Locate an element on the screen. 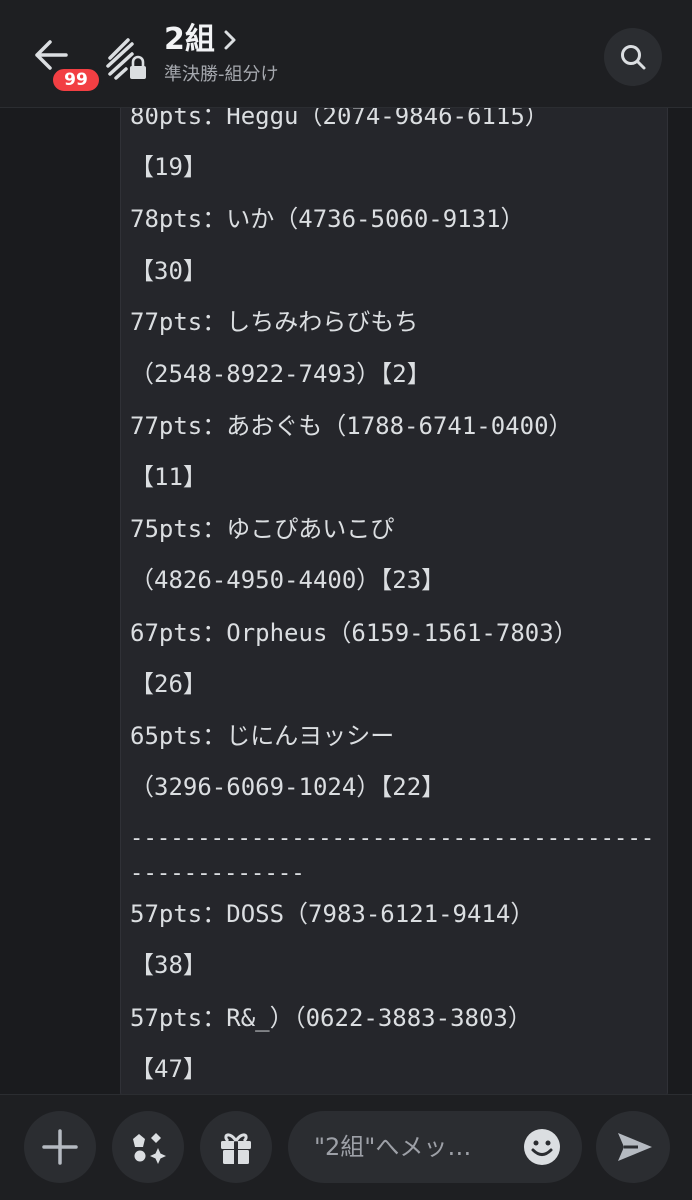 The height and width of the screenshot is (1200, 692). message-line: 80pts：Heggu（2074-9846-6115） is located at coordinates (339, 119).